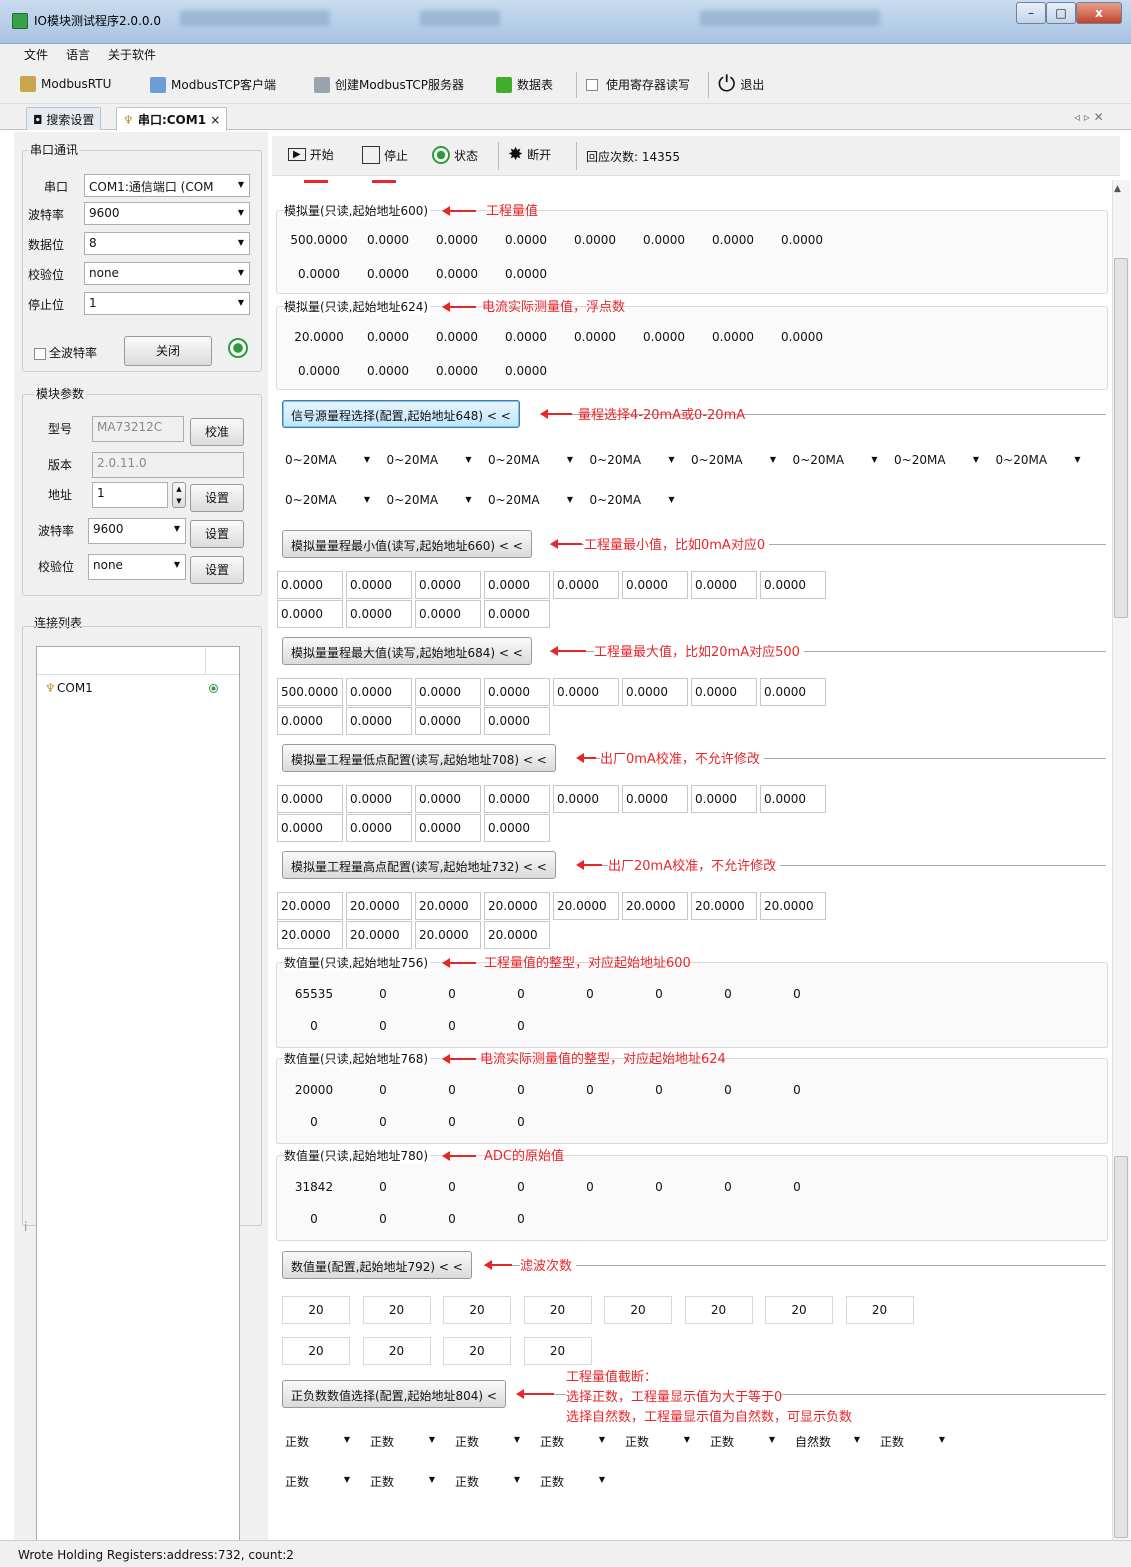 The height and width of the screenshot is (1567, 1131). Describe the element at coordinates (311, 154) in the screenshot. I see `start-button: ▶ 开始` at that location.